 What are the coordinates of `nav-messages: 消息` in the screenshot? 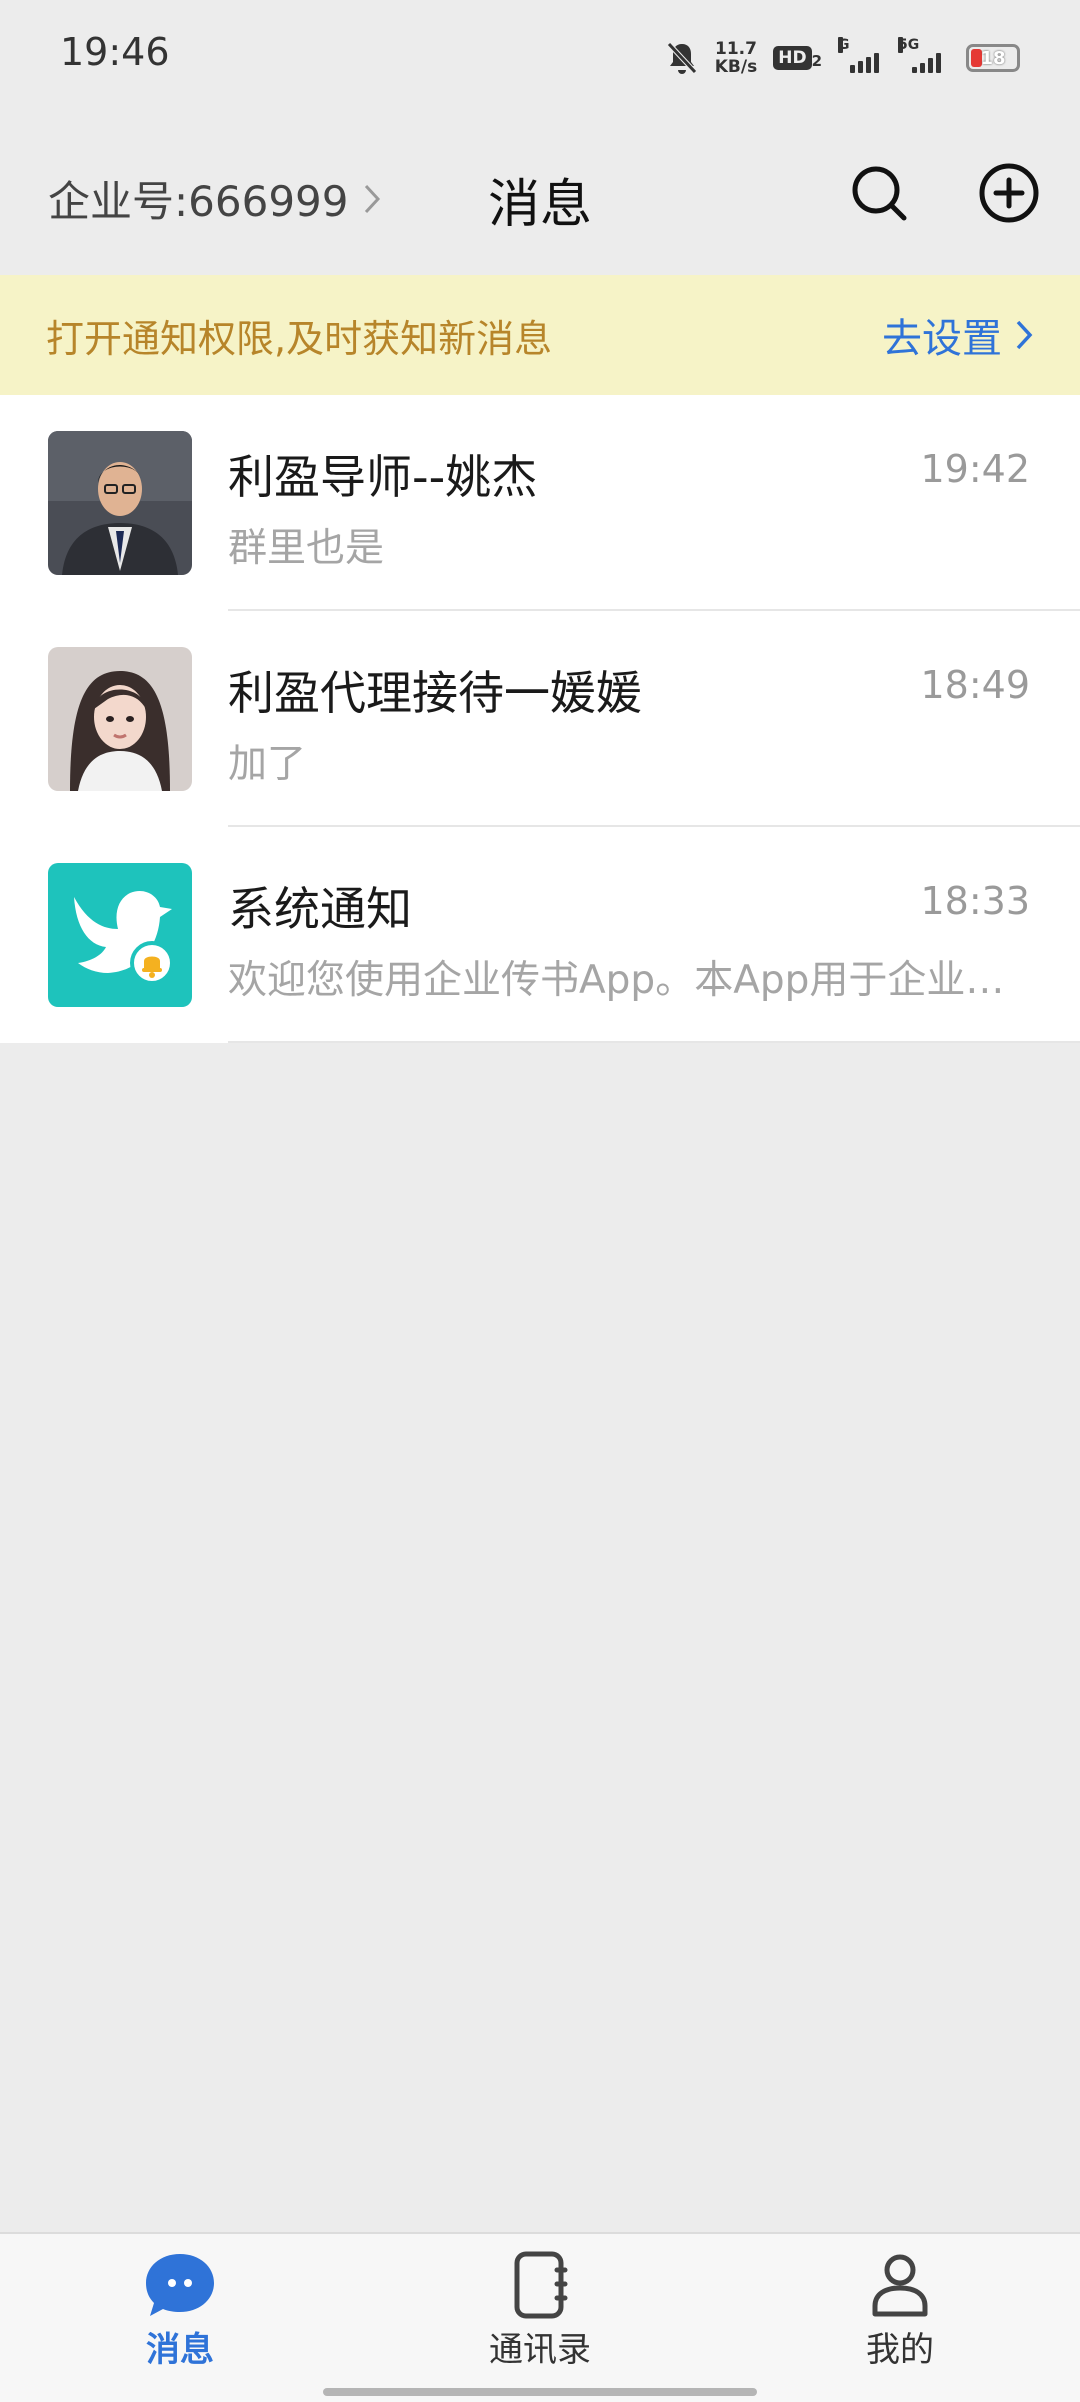 It's located at (180, 2310).